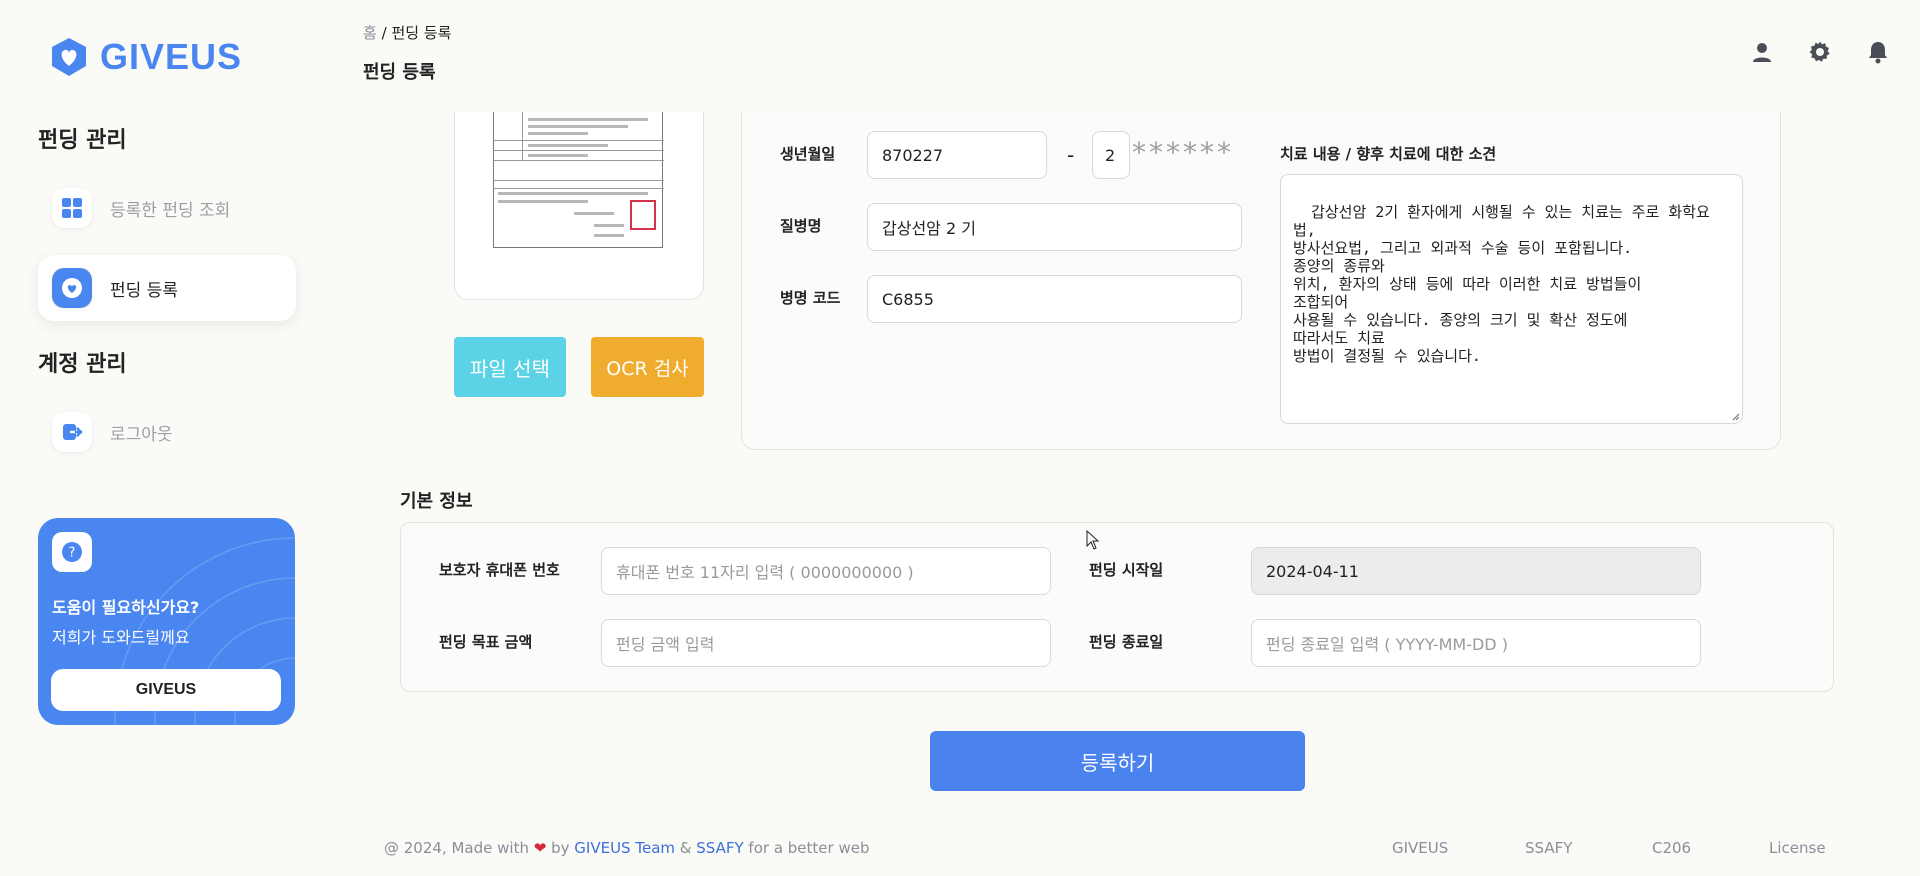 This screenshot has width=1920, height=876. I want to click on disease-label: 질병명, so click(801, 226).